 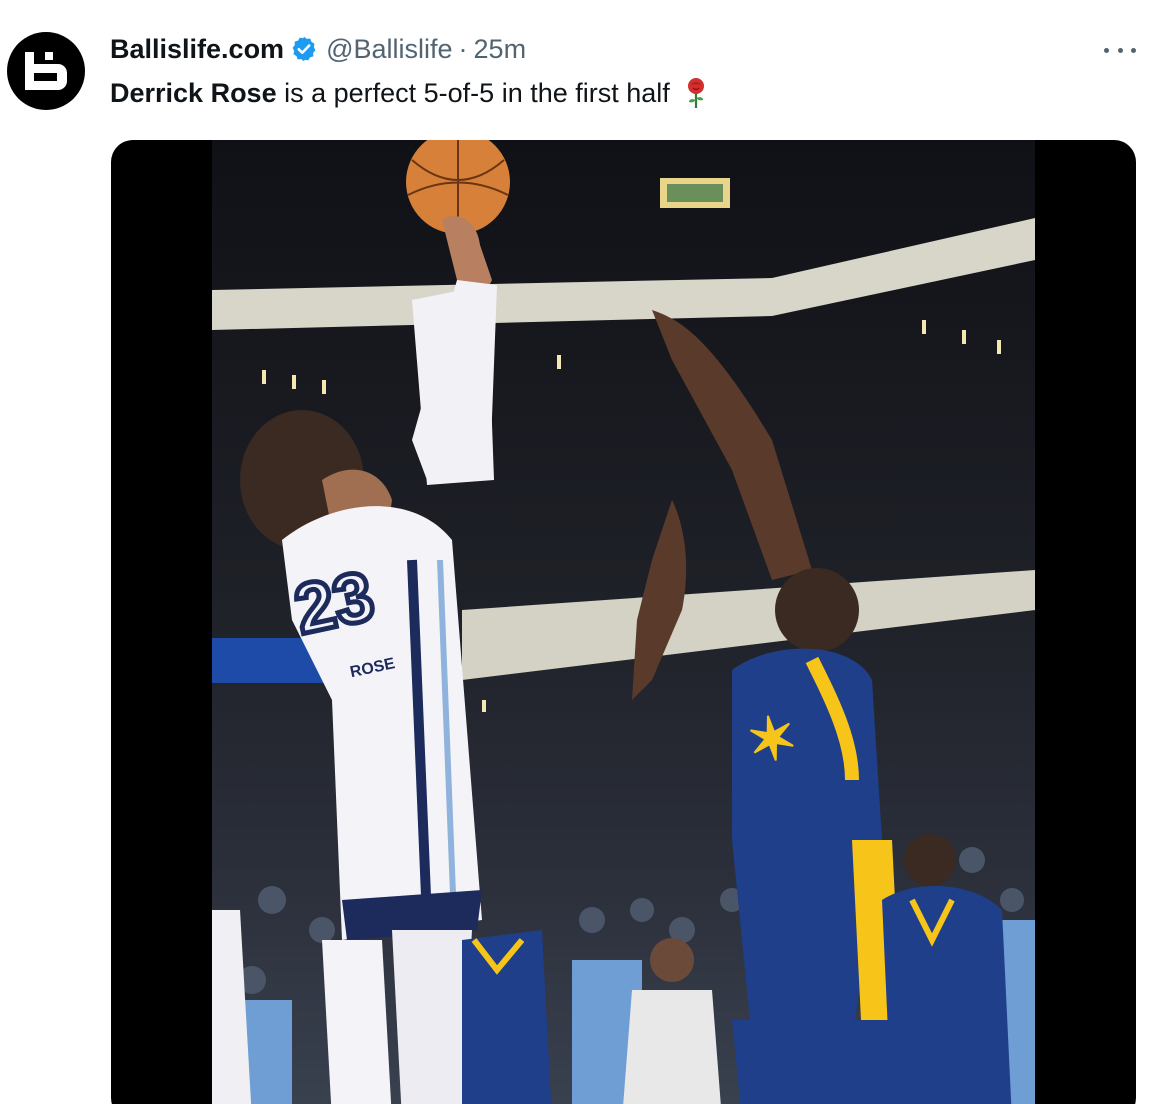 I want to click on ballislife-avatar, so click(x=46, y=71).